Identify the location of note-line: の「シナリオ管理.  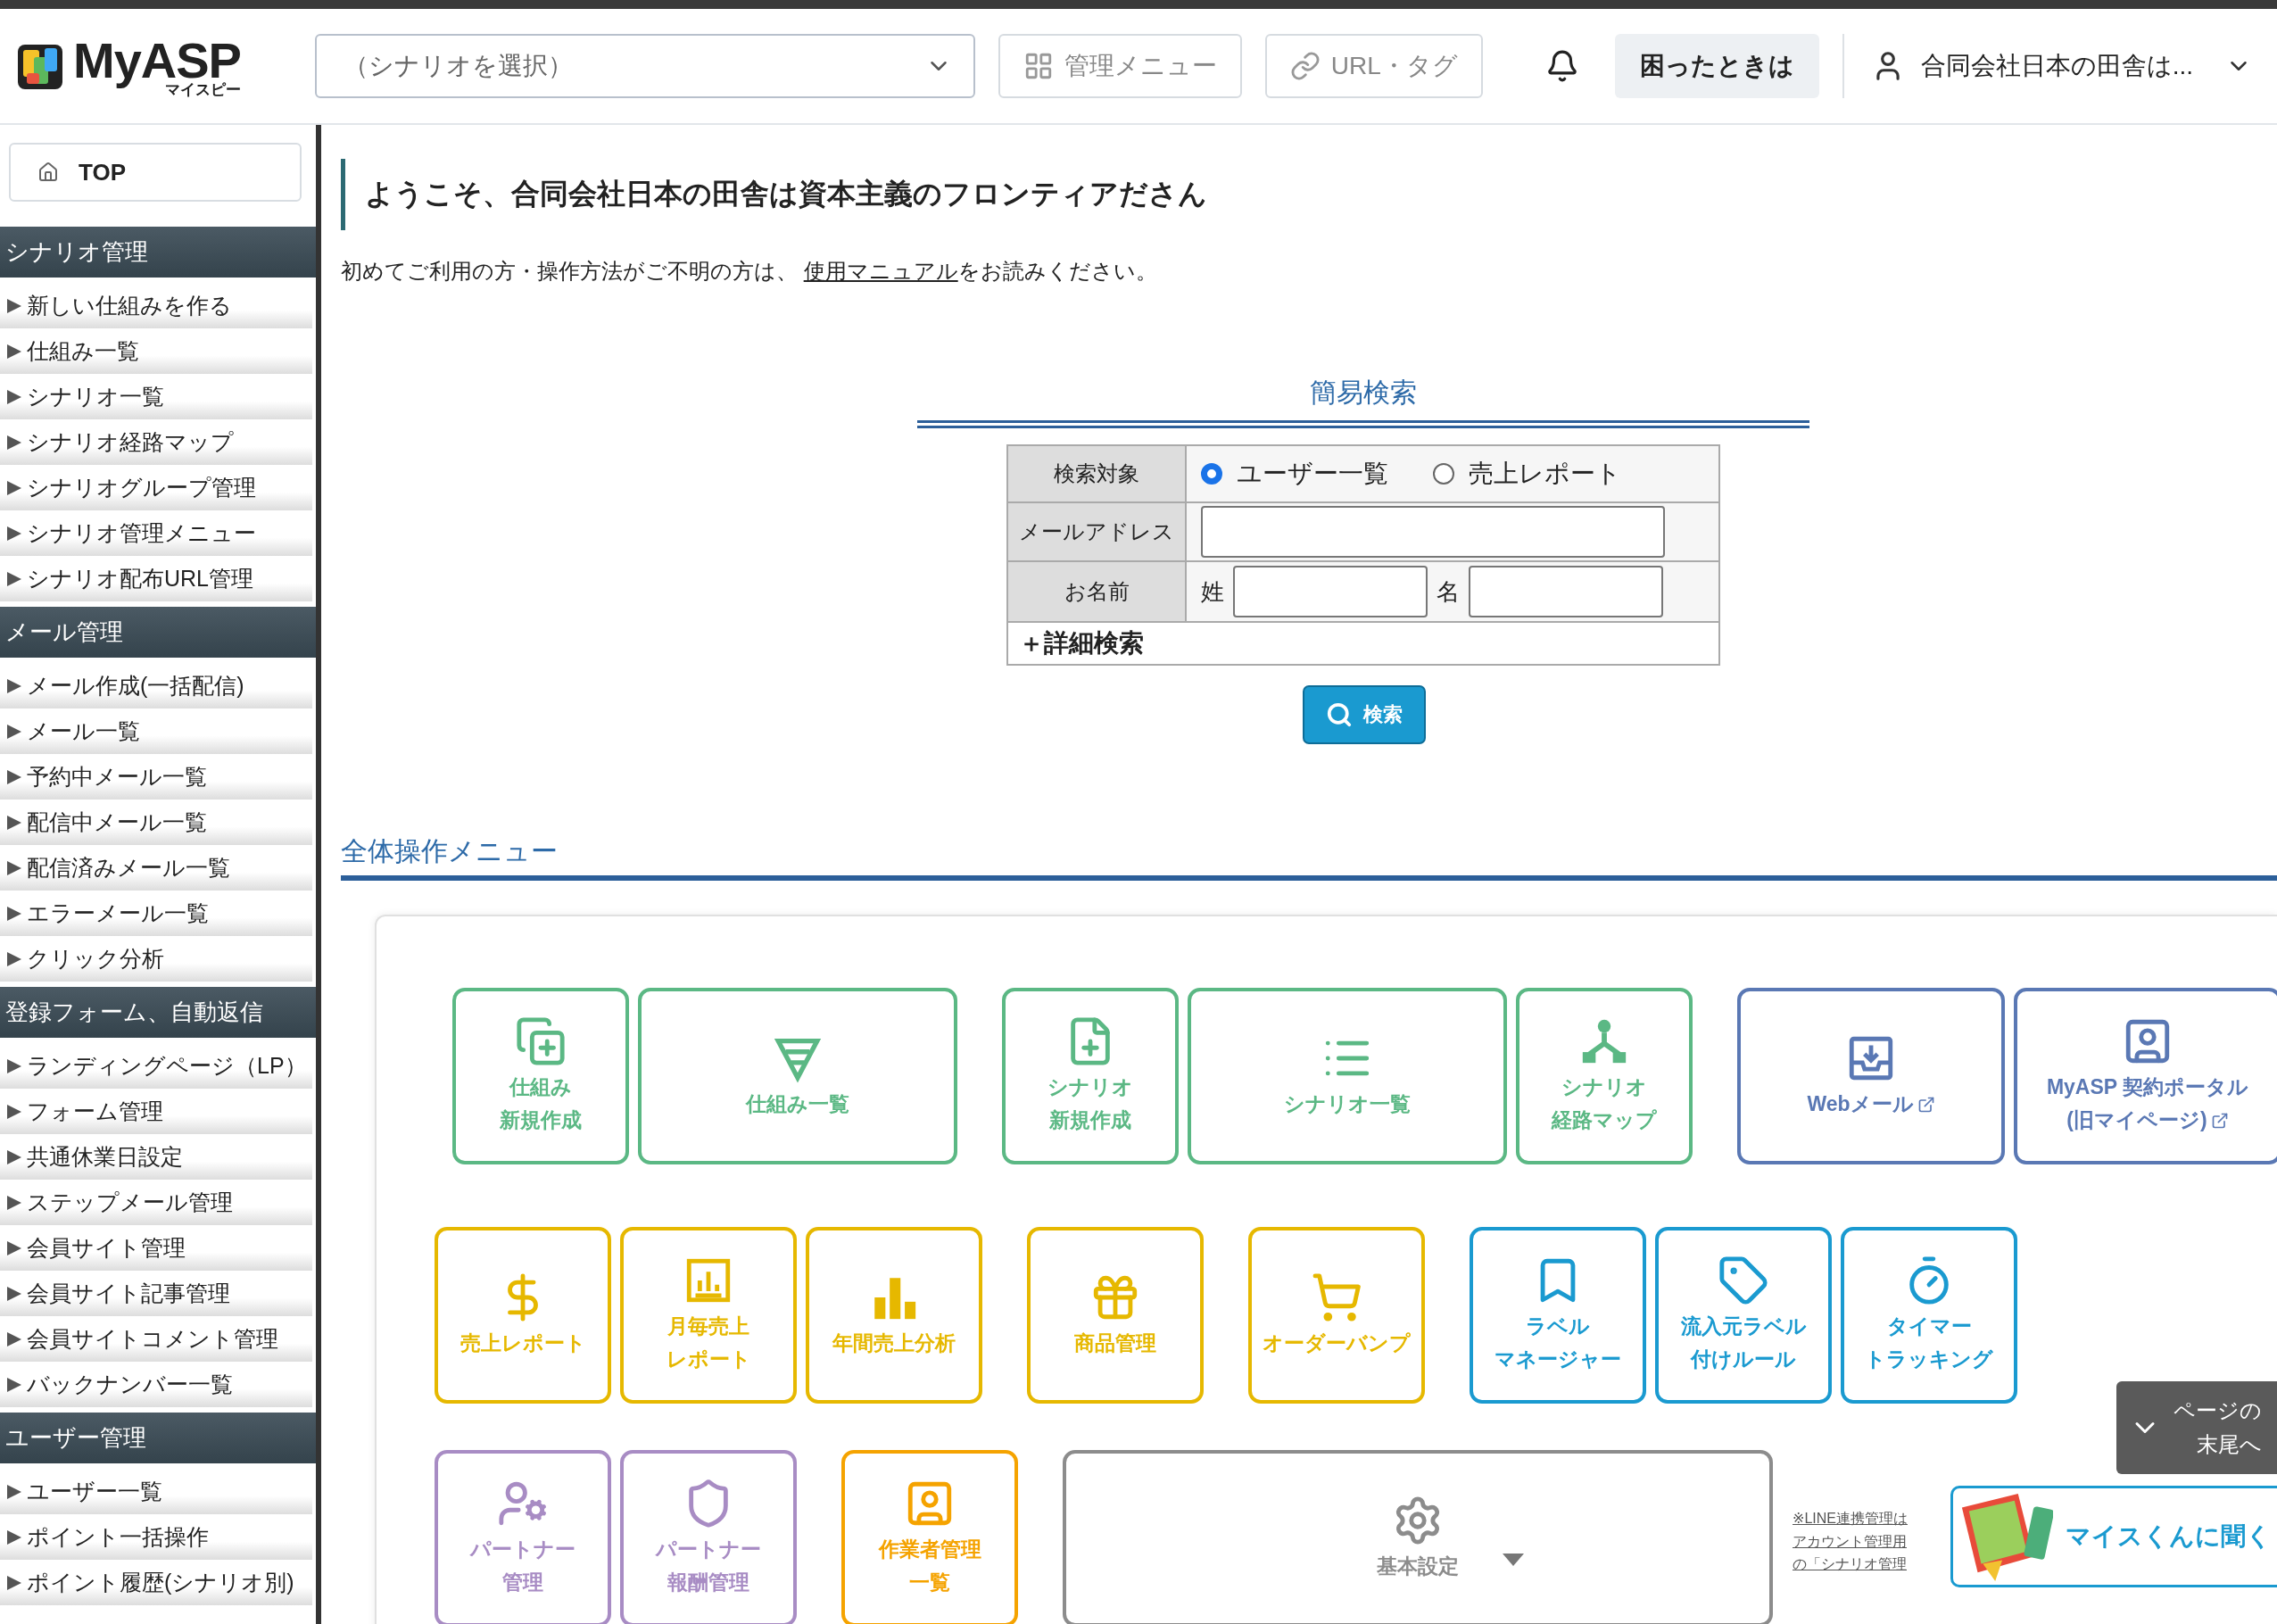
(1850, 1564).